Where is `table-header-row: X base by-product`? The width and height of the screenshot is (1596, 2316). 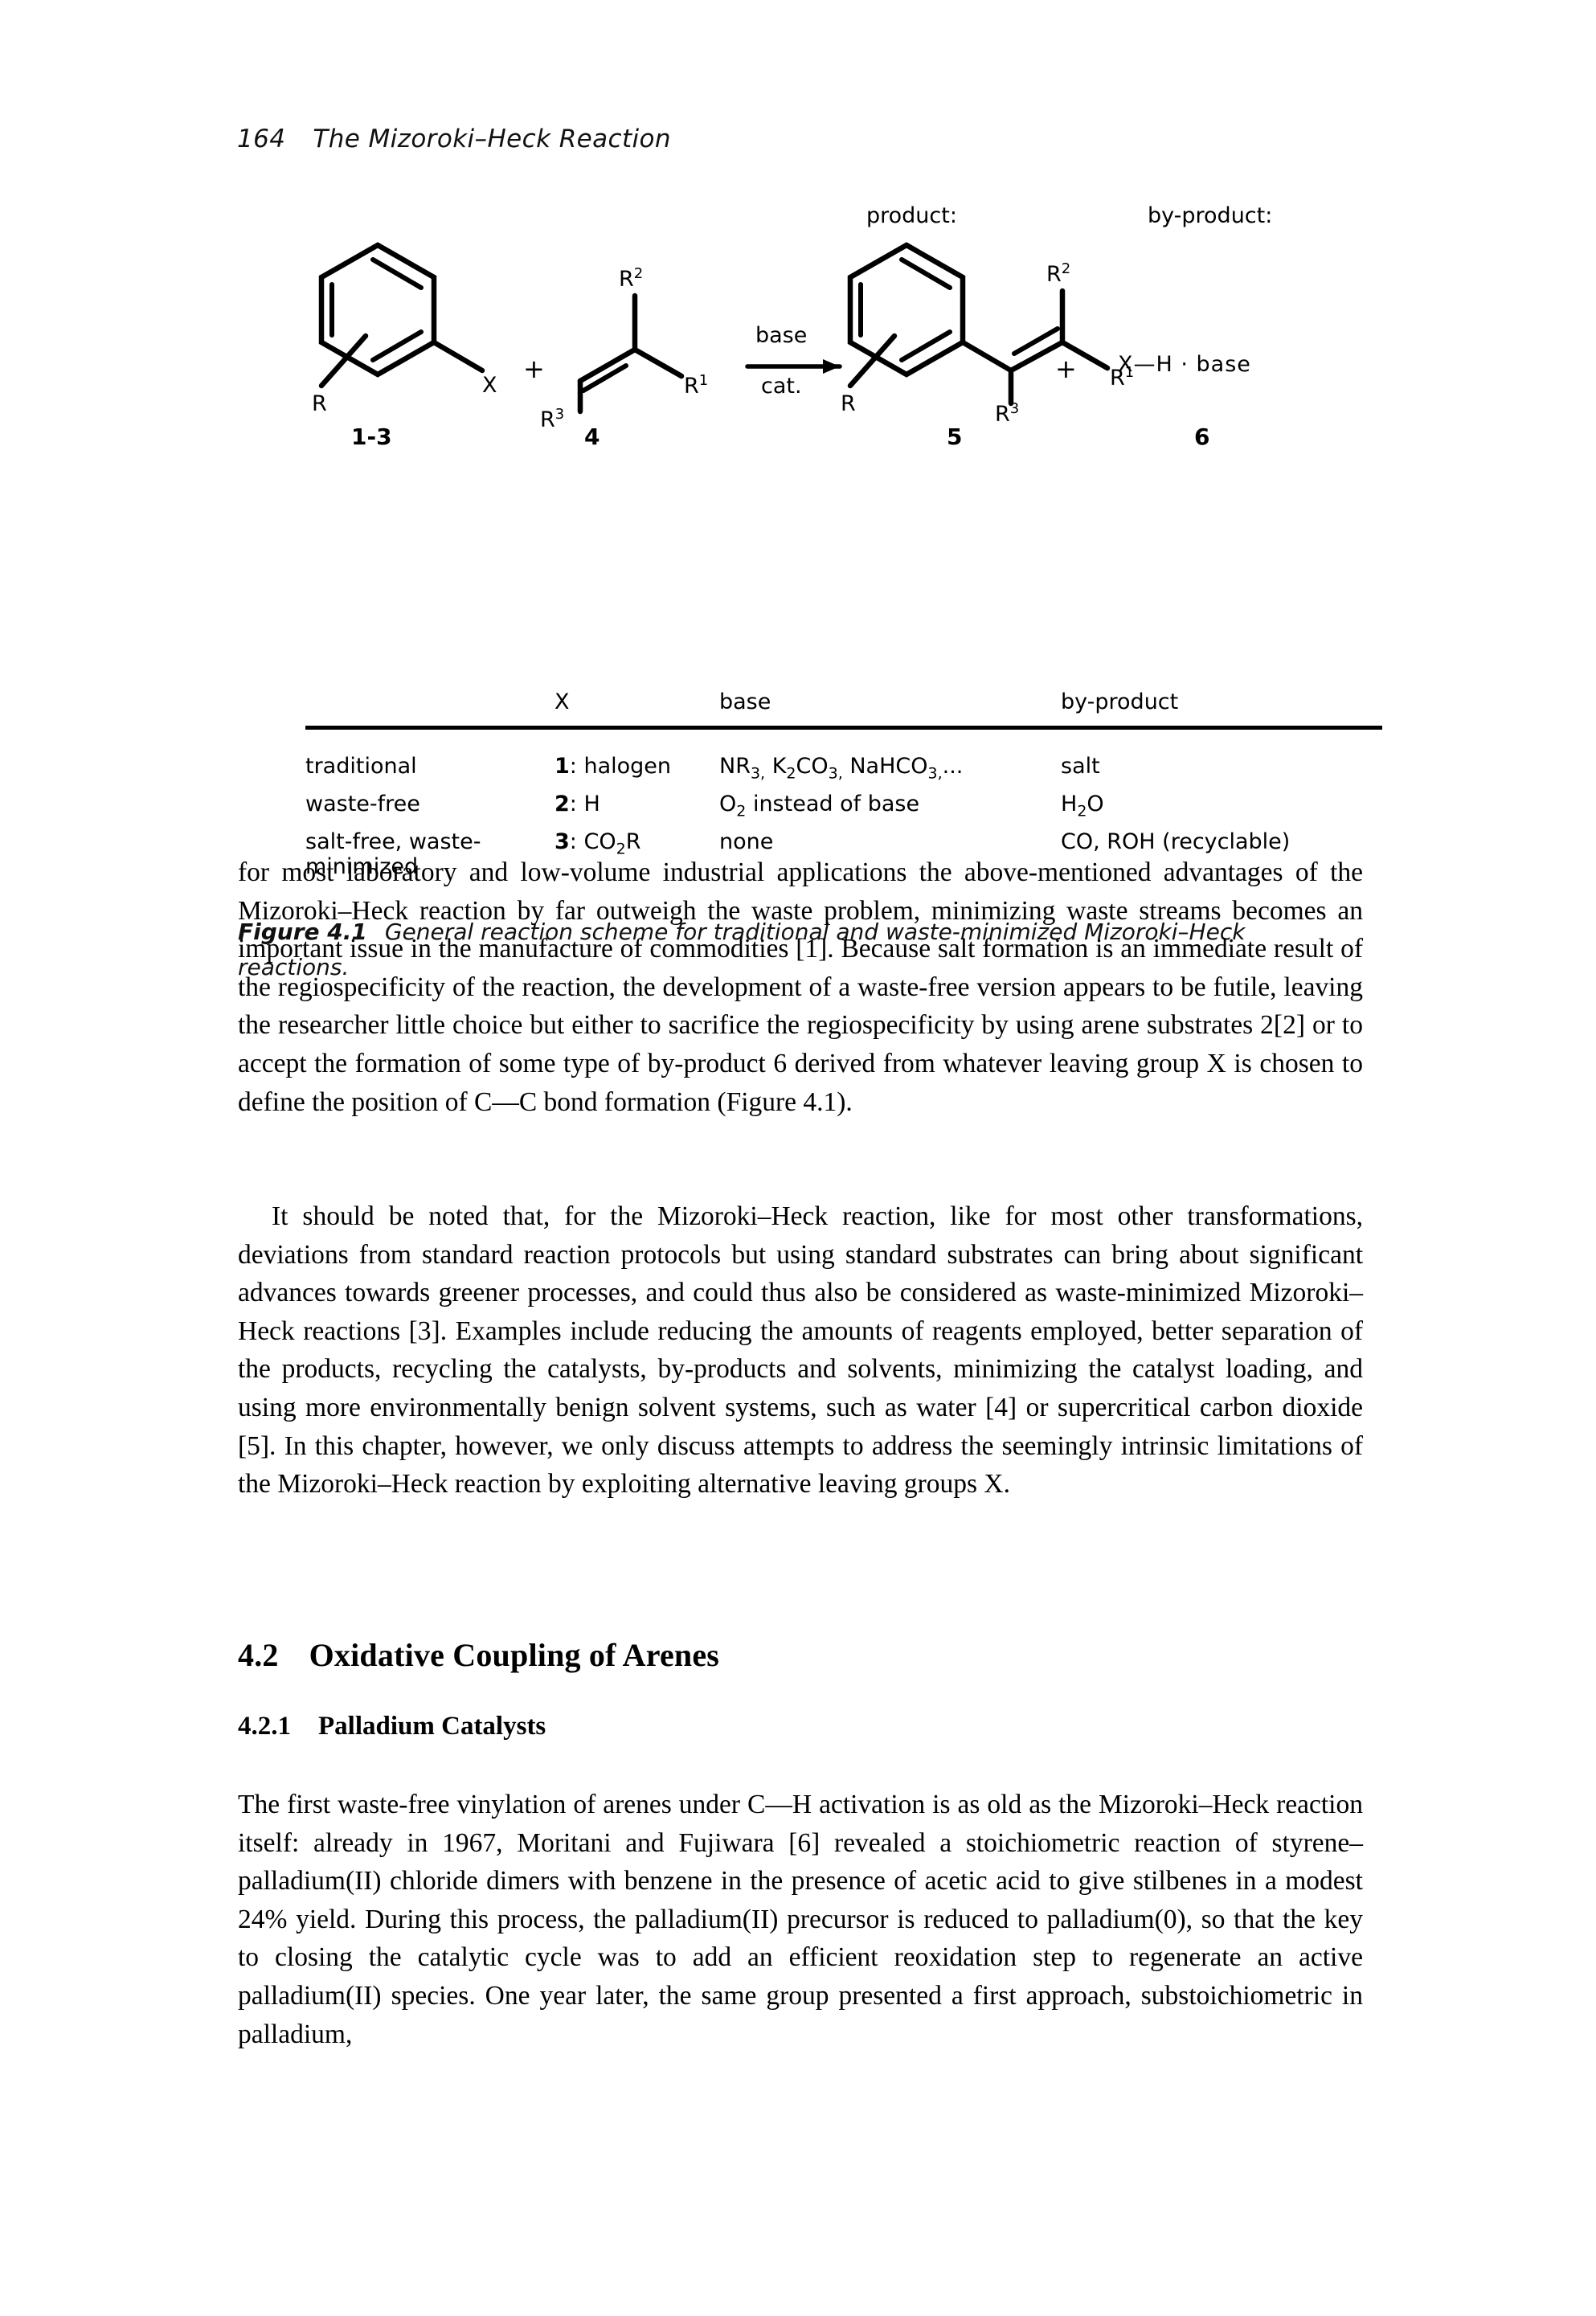 table-header-row: X base by-product is located at coordinates (843, 708).